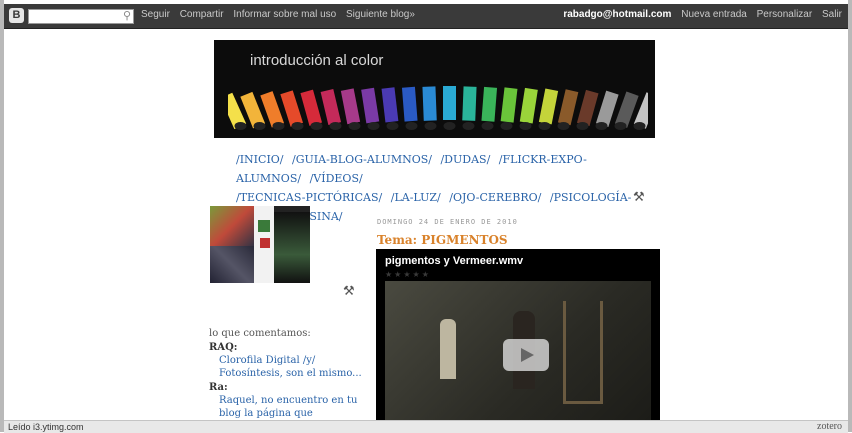  Describe the element at coordinates (448, 349) in the screenshot. I see `figure-maid` at that location.